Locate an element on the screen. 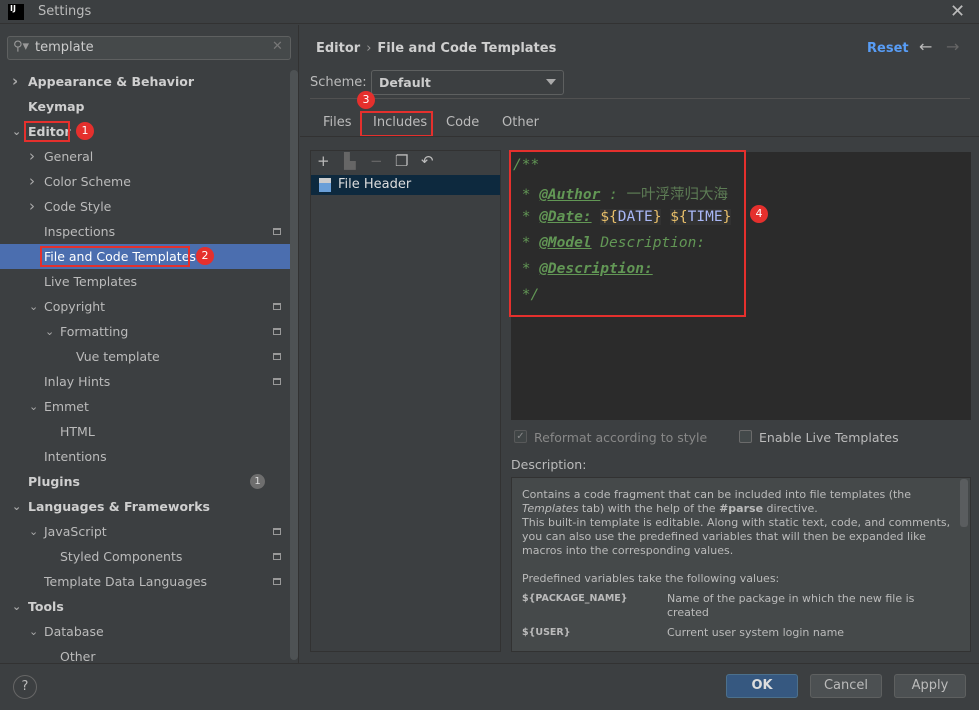  sidebar-item-label: Inlay Hints is located at coordinates (77, 381).